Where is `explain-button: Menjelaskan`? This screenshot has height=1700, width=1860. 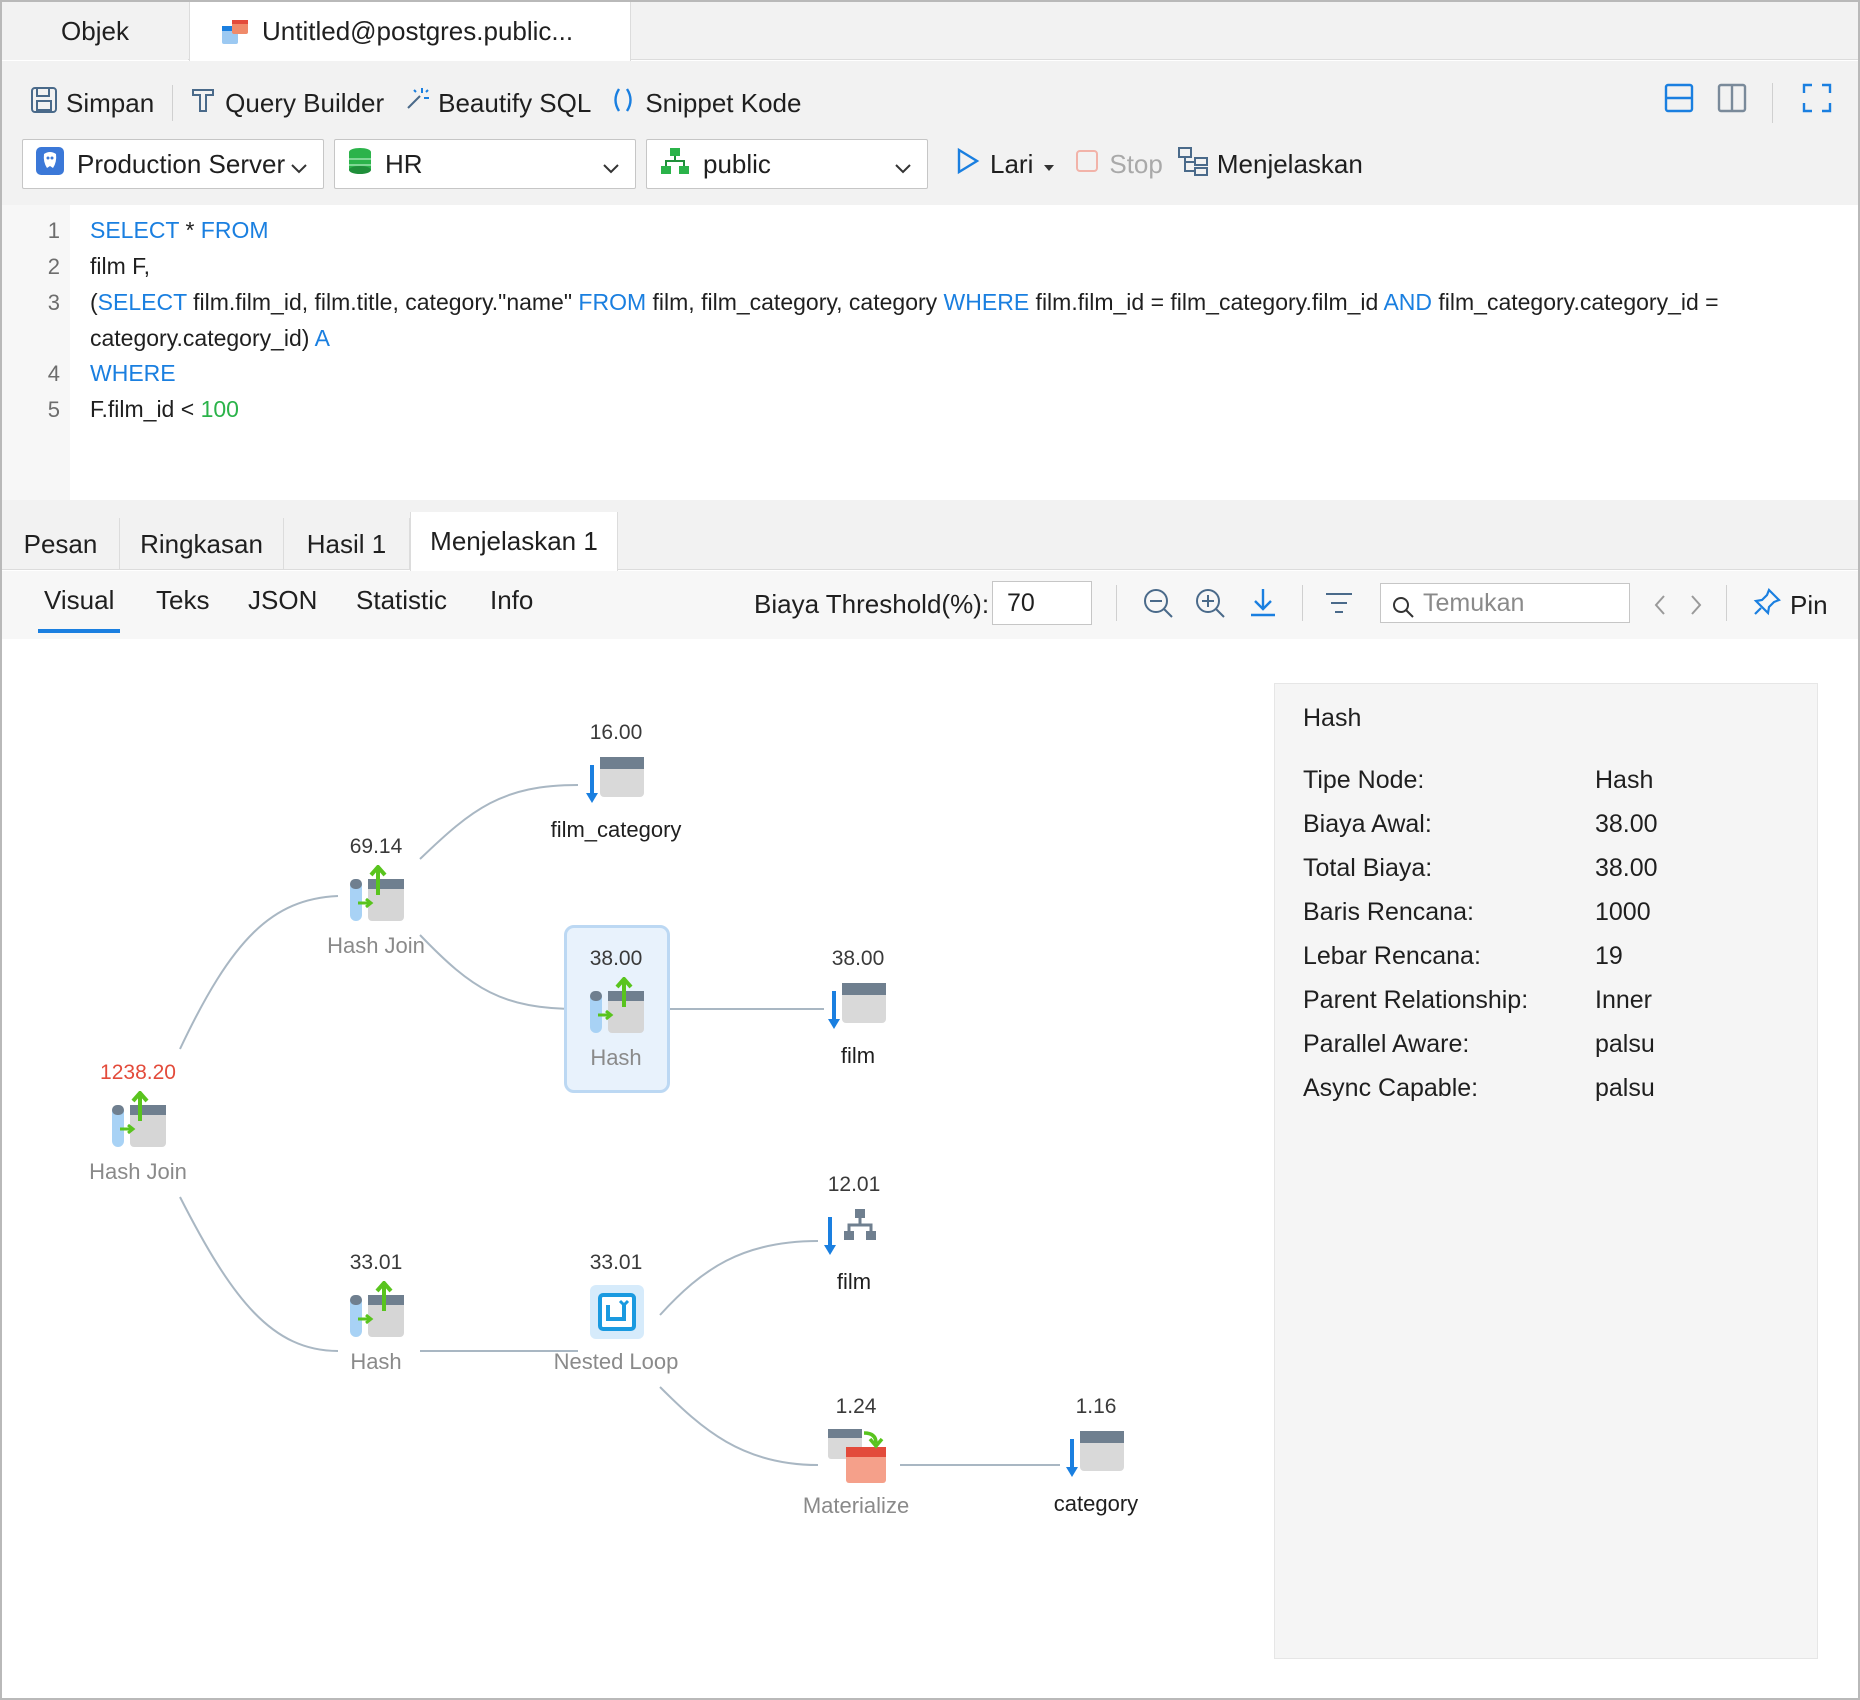 explain-button: Menjelaskan is located at coordinates (1270, 164).